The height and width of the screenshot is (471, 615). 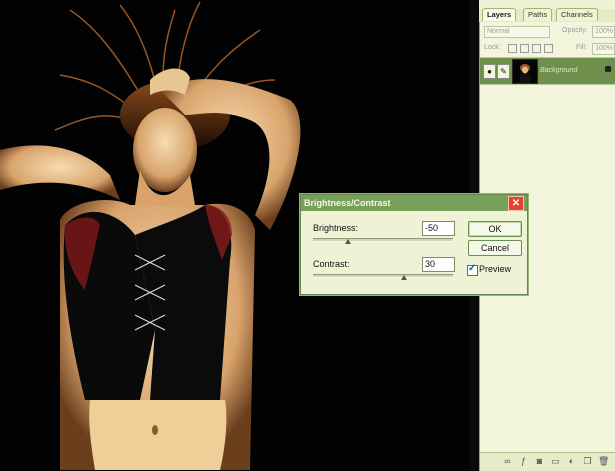 What do you see at coordinates (587, 461) in the screenshot?
I see `new-layer-icon: ❐` at bounding box center [587, 461].